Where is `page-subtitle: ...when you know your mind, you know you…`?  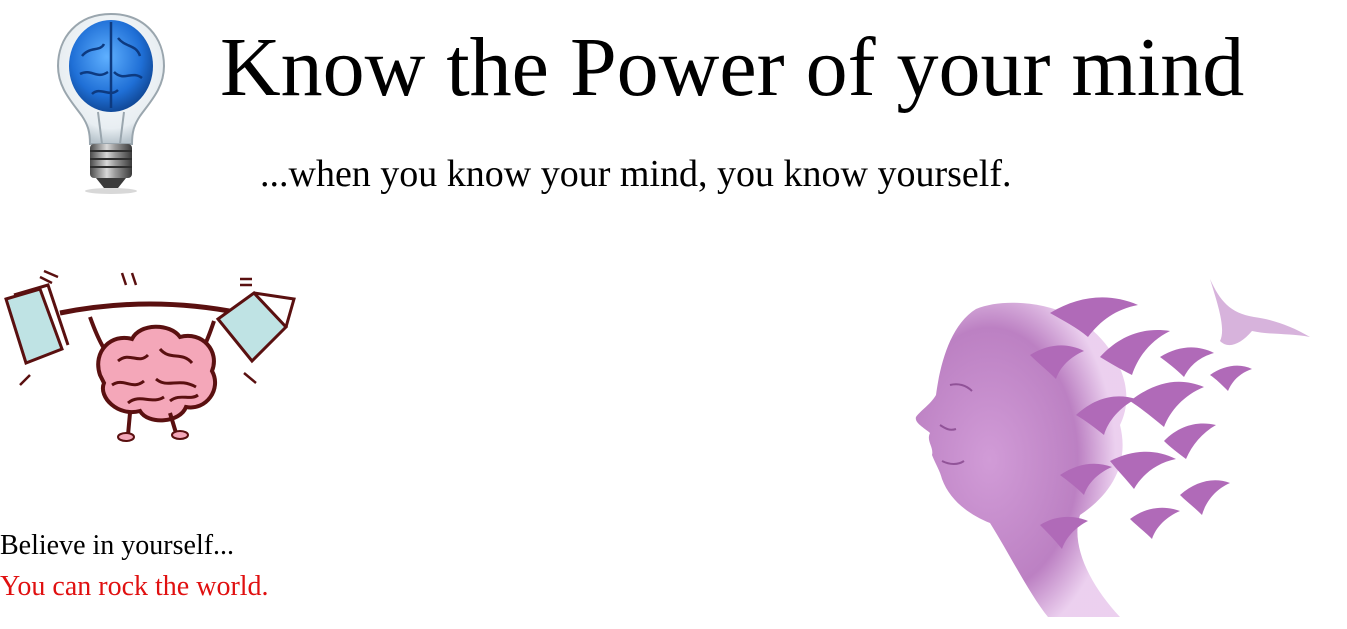
page-subtitle: ...when you know your mind, you know you… is located at coordinates (636, 174).